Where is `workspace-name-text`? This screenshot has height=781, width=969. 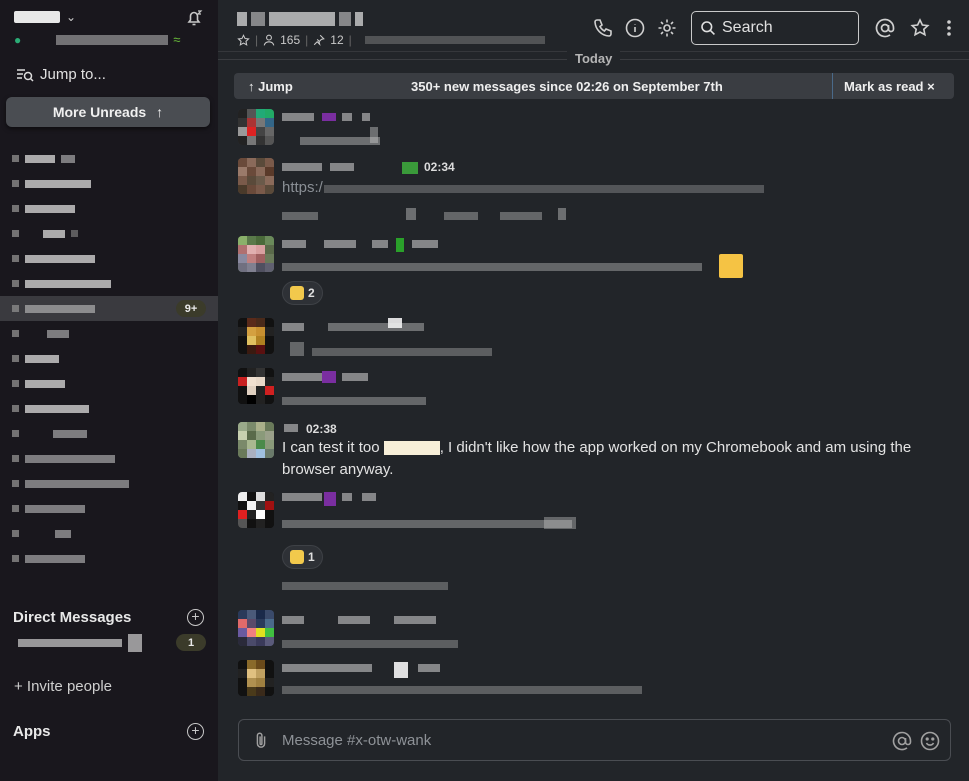
workspace-name-text is located at coordinates (37, 17).